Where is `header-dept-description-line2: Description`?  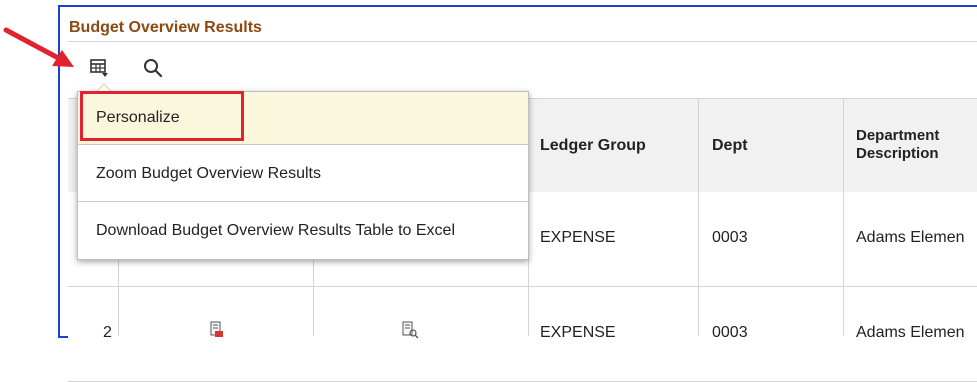
header-dept-description-line2: Description is located at coordinates (897, 153).